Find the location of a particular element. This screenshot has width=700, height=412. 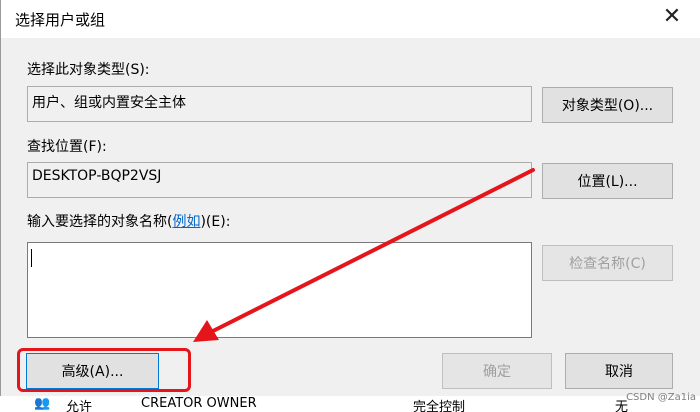

background-permission-row: 👥 允许 CREATOR OWNER 完全控制 无 is located at coordinates (350, 404).